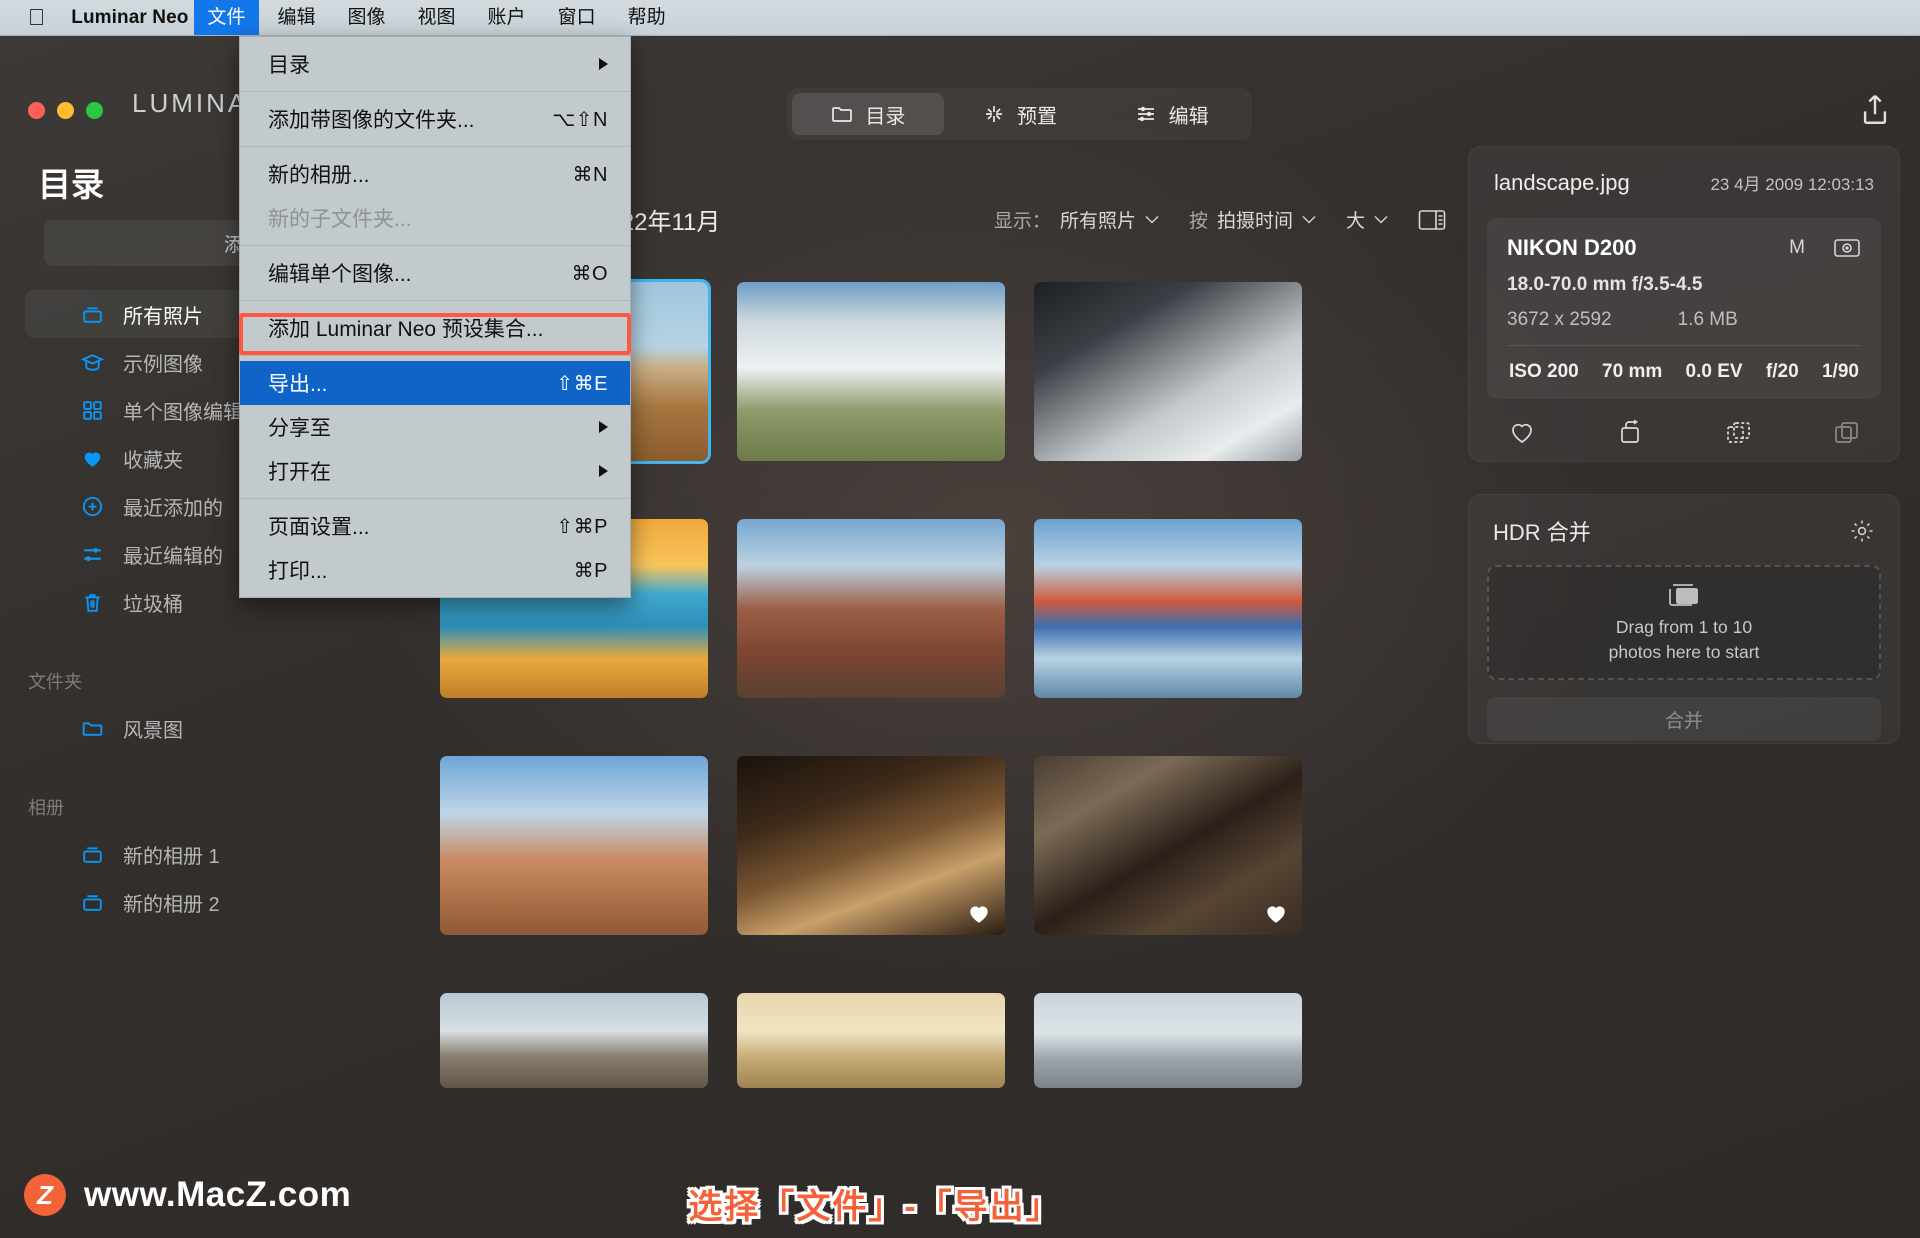 This screenshot has height=1238, width=1920. What do you see at coordinates (1684, 719) in the screenshot?
I see `hdr-merge-button: 合并` at bounding box center [1684, 719].